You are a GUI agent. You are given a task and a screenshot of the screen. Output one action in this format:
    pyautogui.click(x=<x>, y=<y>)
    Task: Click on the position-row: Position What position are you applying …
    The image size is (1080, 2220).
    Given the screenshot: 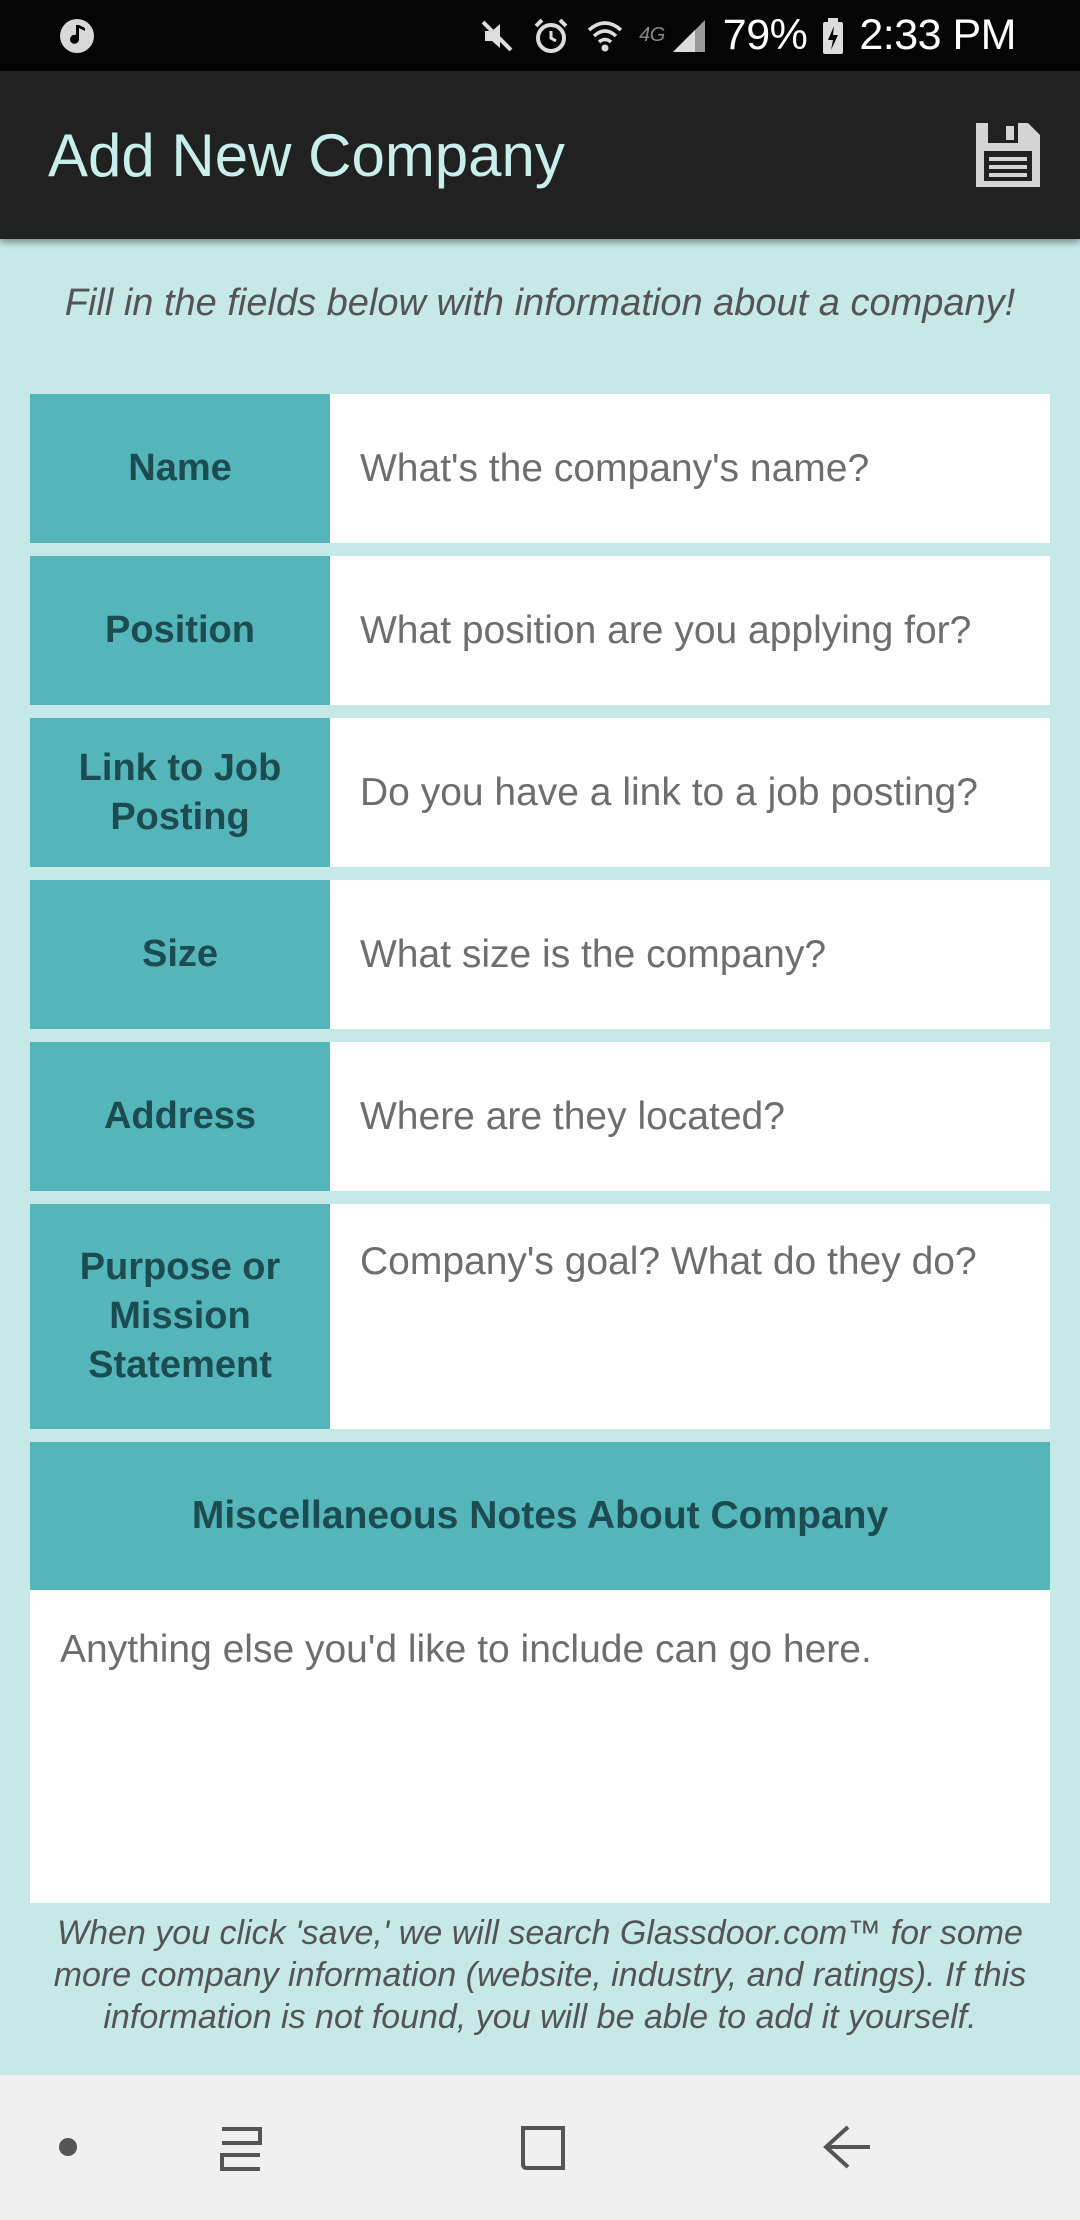 What is the action you would take?
    pyautogui.click(x=540, y=630)
    